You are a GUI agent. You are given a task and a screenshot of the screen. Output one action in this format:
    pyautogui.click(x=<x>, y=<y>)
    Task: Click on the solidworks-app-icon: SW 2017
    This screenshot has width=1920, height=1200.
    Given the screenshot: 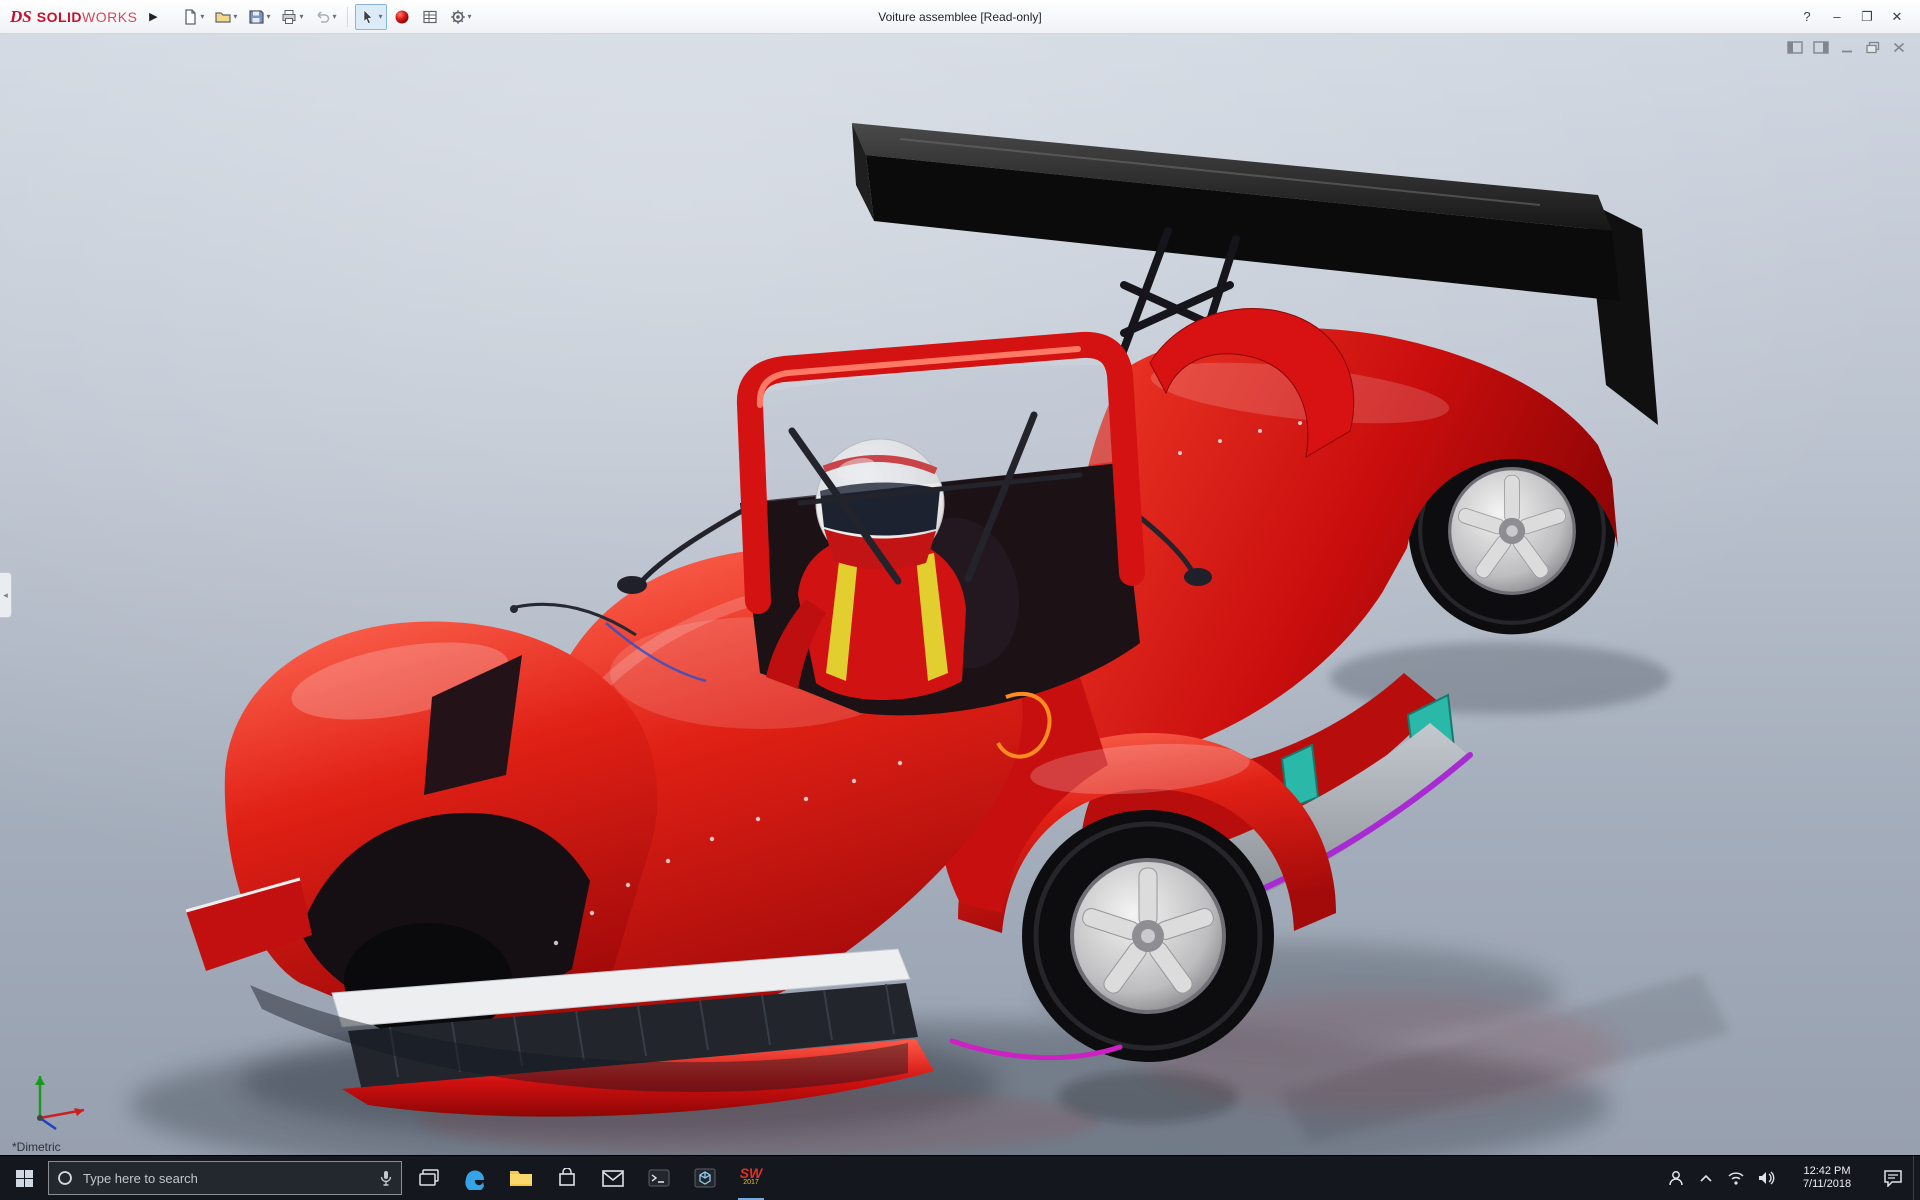 What is the action you would take?
    pyautogui.click(x=751, y=1176)
    